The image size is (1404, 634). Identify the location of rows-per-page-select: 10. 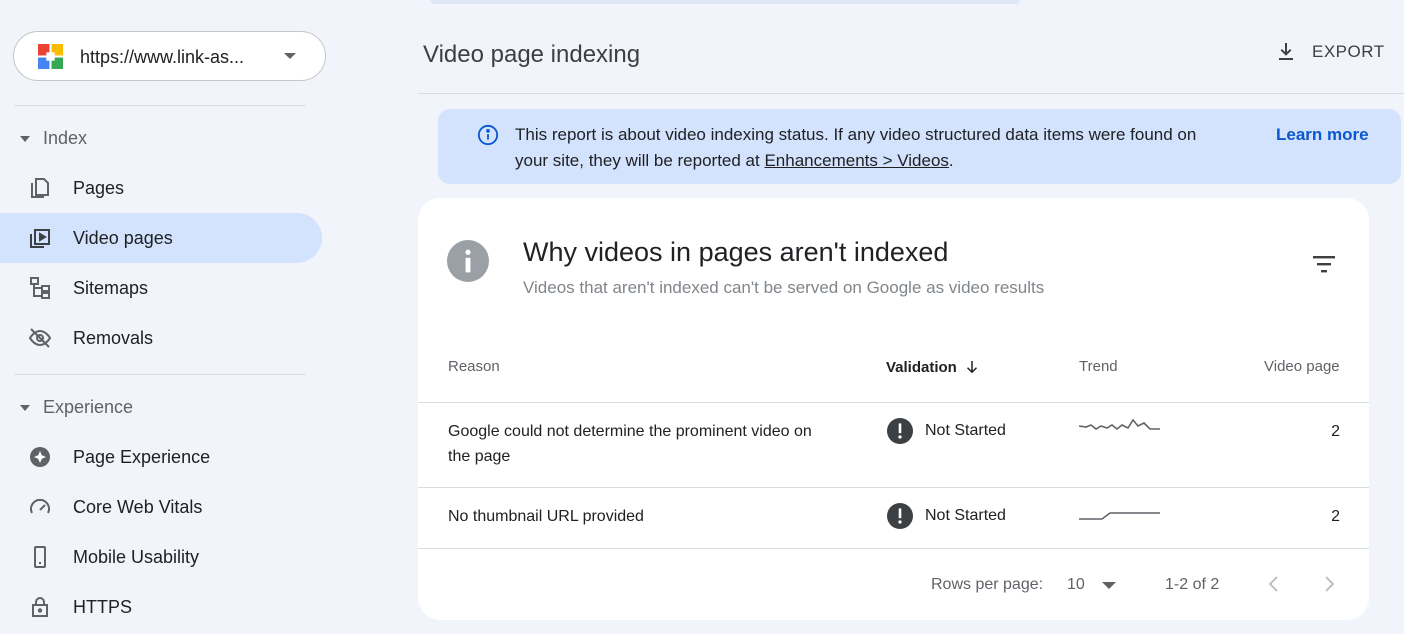
(1076, 585).